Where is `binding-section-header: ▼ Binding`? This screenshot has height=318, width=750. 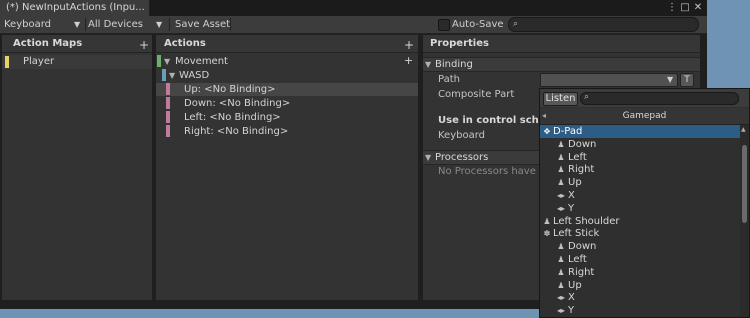 binding-section-header: ▼ Binding is located at coordinates (561, 64).